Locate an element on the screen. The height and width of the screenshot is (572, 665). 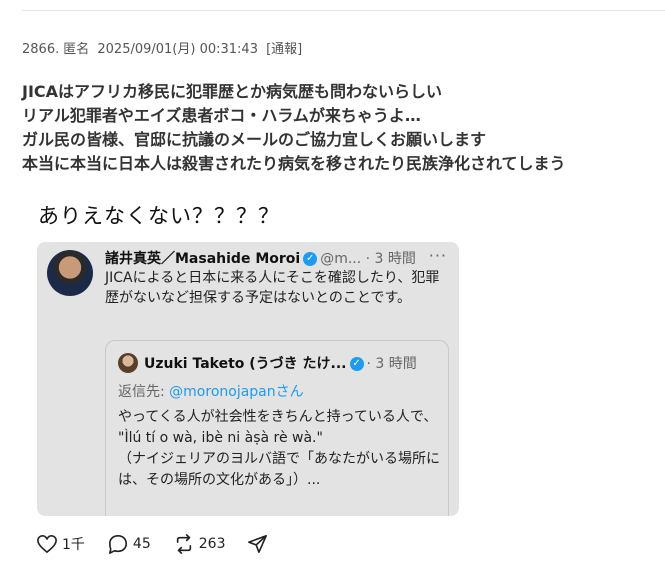
post-line: ガル民の皆様、官邸に抗議のメールのご協力宜しくお願いします is located at coordinates (254, 139).